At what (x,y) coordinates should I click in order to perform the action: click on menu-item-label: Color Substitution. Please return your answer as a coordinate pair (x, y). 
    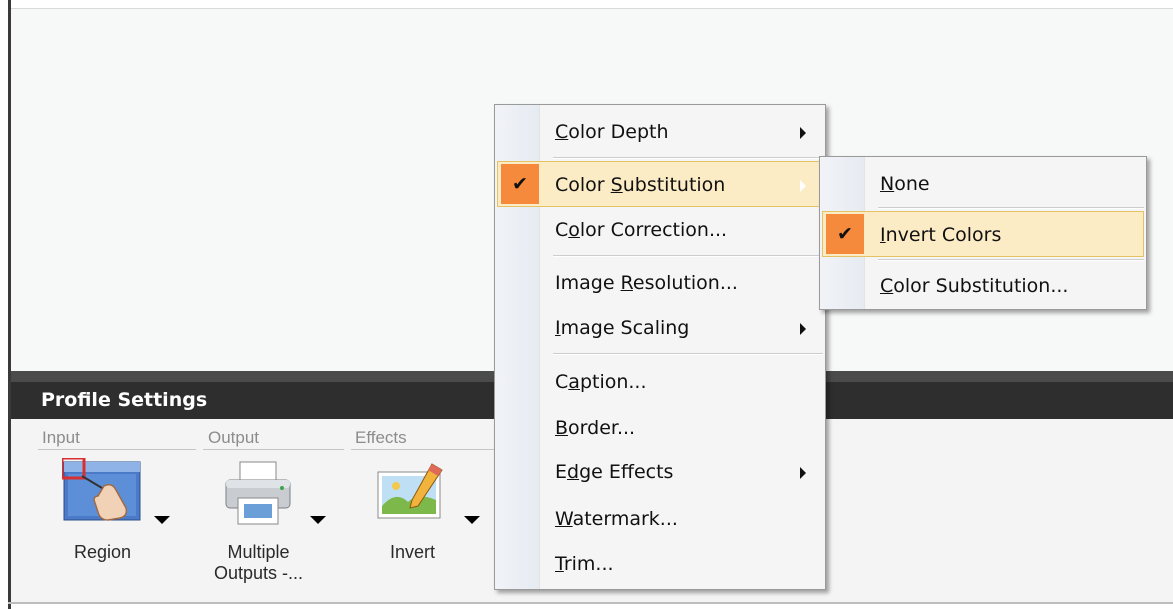
    Looking at the image, I should click on (640, 185).